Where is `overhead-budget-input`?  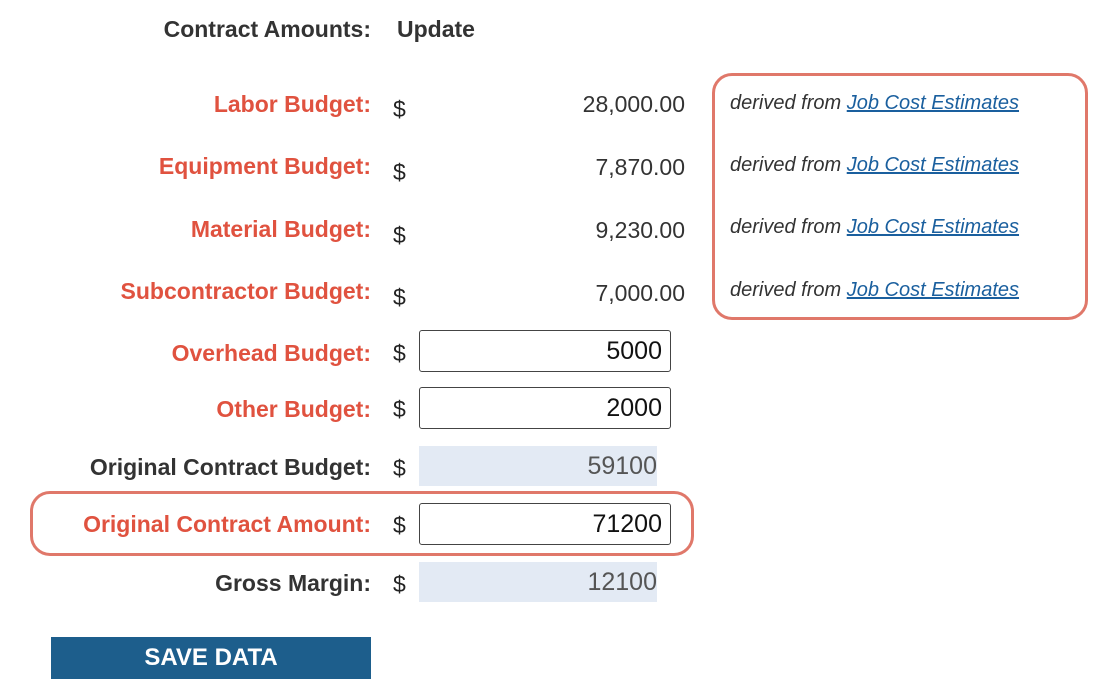
overhead-budget-input is located at coordinates (545, 351).